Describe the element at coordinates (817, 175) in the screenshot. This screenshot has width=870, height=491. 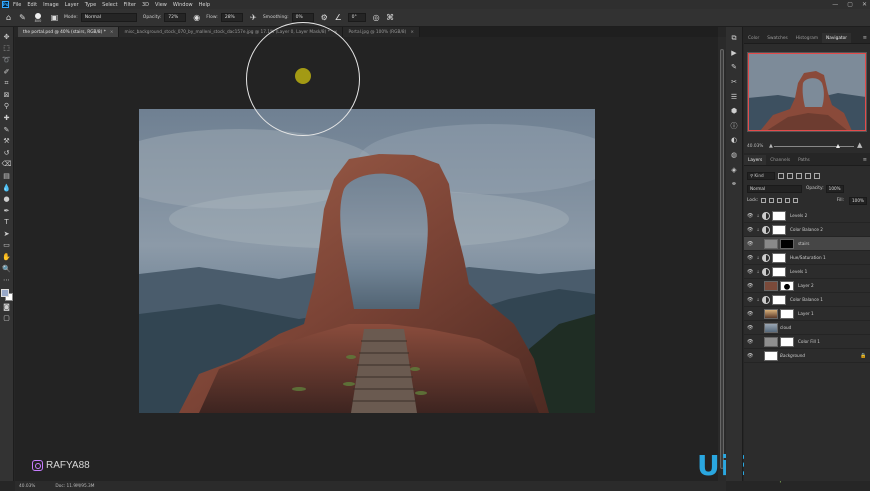
I see `smart-object-filter-icon` at that location.